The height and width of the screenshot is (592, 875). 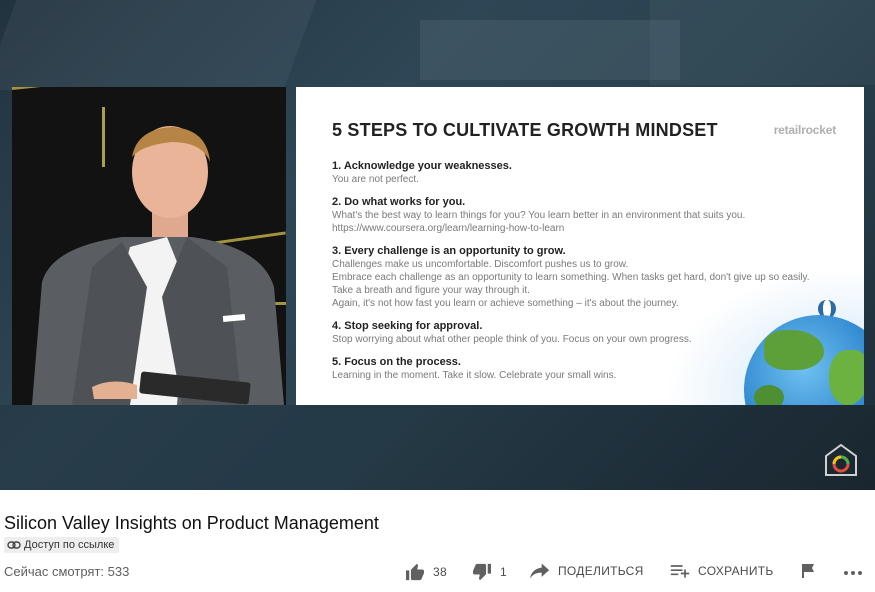 I want to click on step-heading: 1. Acknowledge your weaknesses., so click(x=422, y=166).